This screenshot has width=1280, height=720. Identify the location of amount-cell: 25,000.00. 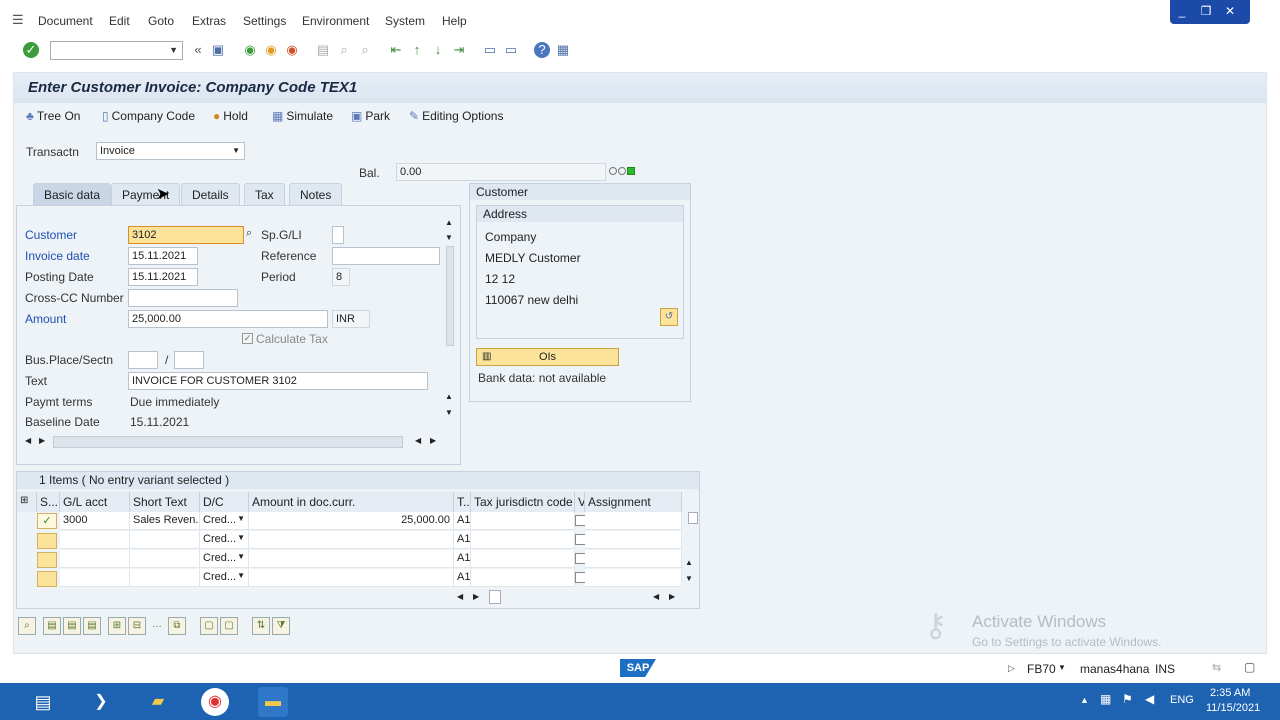
(351, 521).